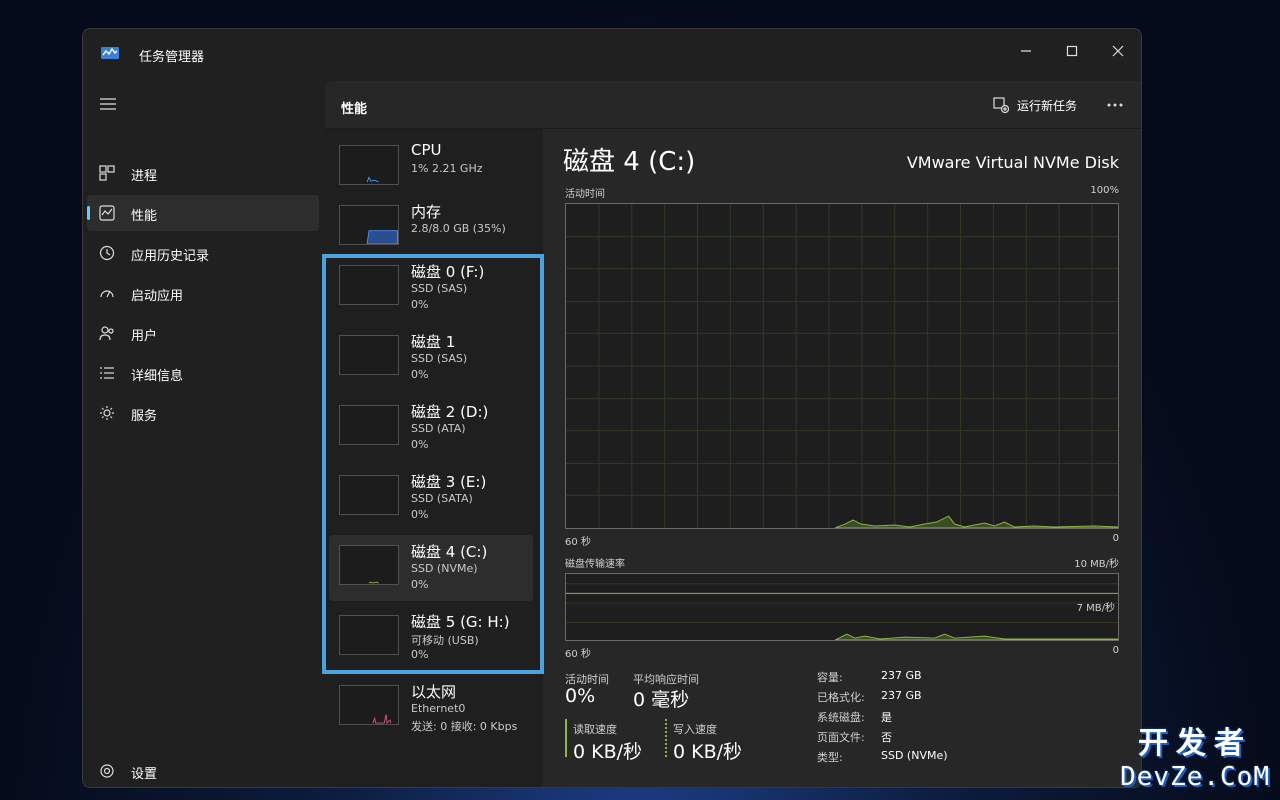  I want to click on app-title: 任务管理器, so click(172, 57).